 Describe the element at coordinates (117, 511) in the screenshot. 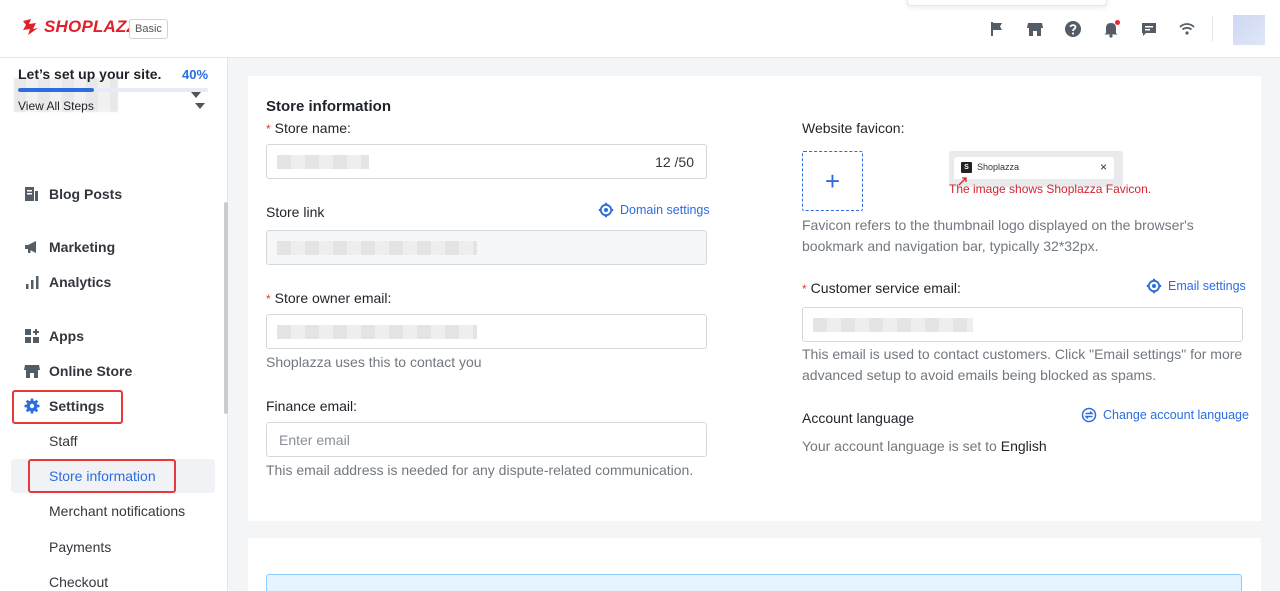

I see `sidebar-subitem-merchant-notifications: Merchant notifications` at that location.